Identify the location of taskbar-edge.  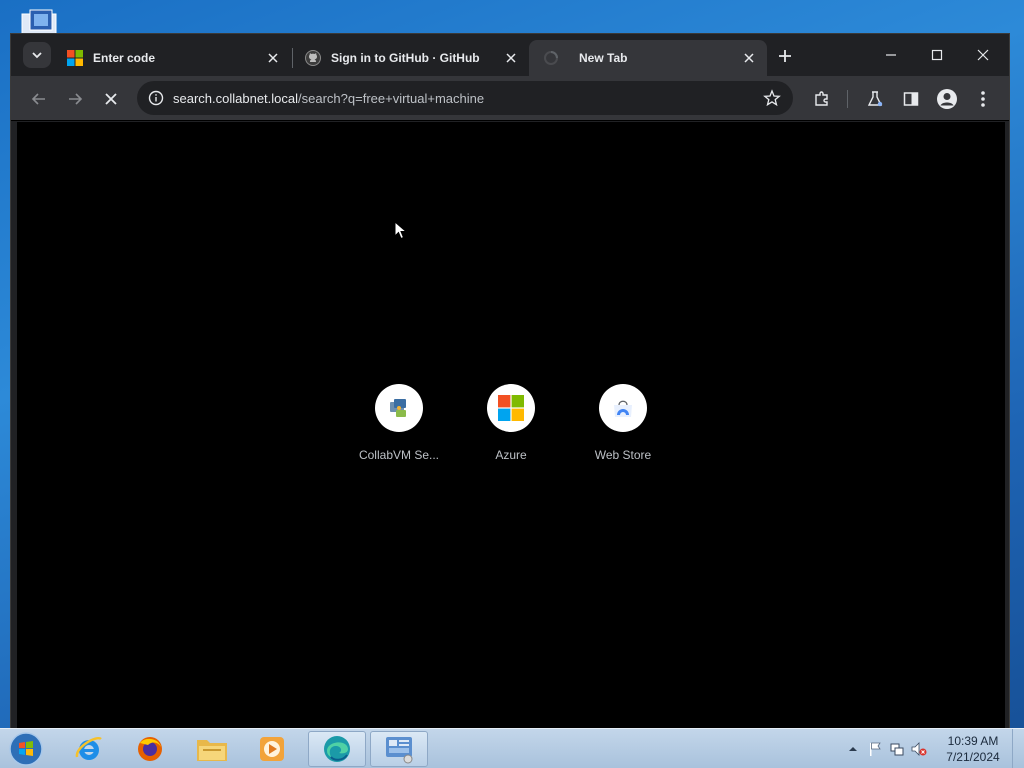
(337, 749).